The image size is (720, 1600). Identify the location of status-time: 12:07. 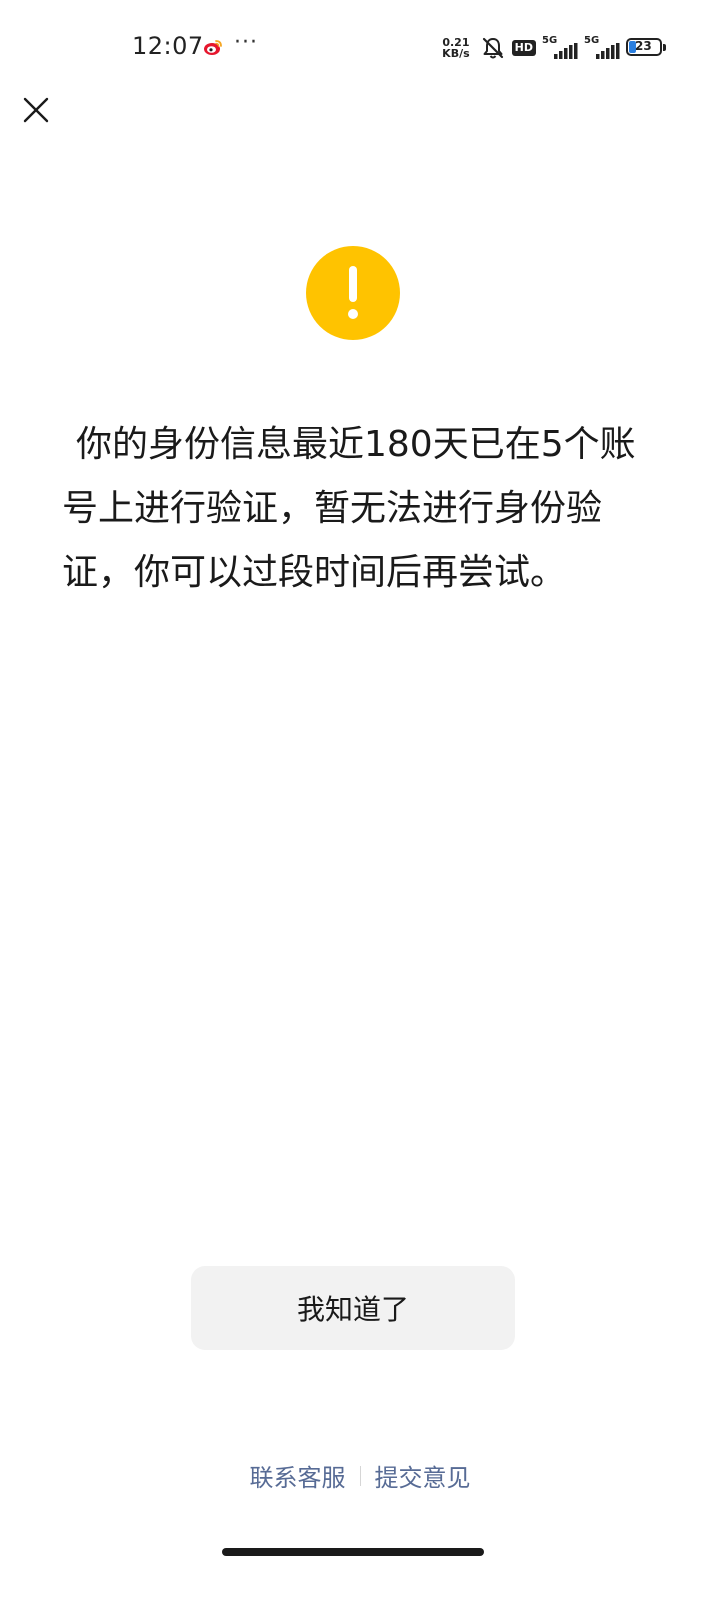
(168, 46).